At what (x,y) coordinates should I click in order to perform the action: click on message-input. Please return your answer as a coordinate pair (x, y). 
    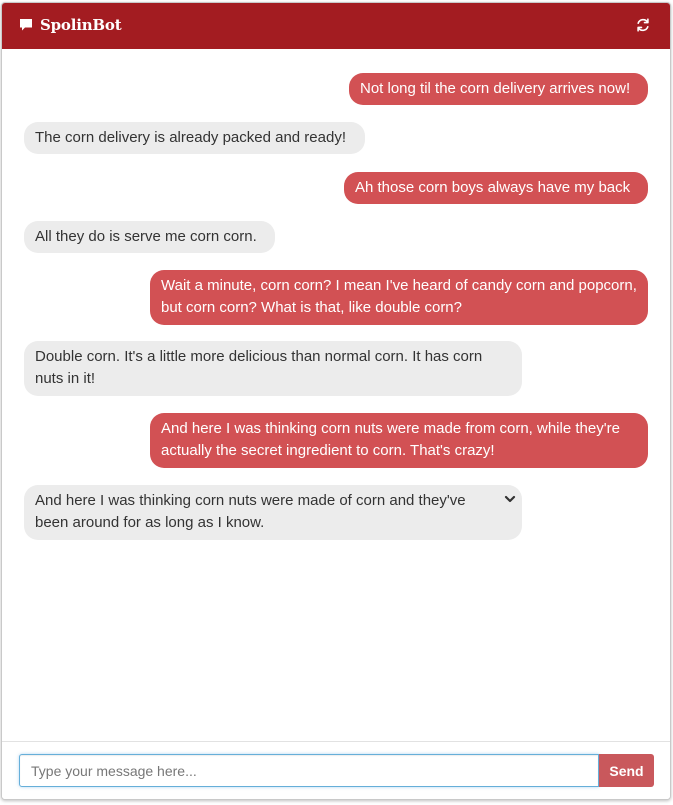
    Looking at the image, I should click on (309, 770).